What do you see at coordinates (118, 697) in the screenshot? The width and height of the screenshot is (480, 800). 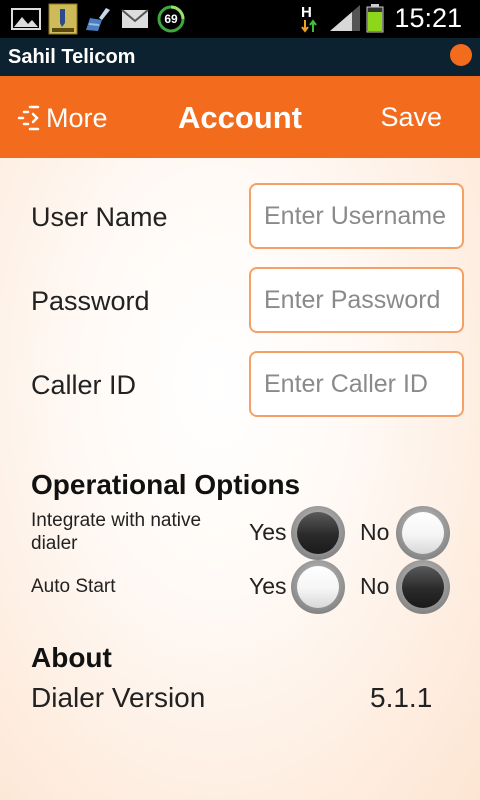 I see `dialer-version-label: Dialer Version` at bounding box center [118, 697].